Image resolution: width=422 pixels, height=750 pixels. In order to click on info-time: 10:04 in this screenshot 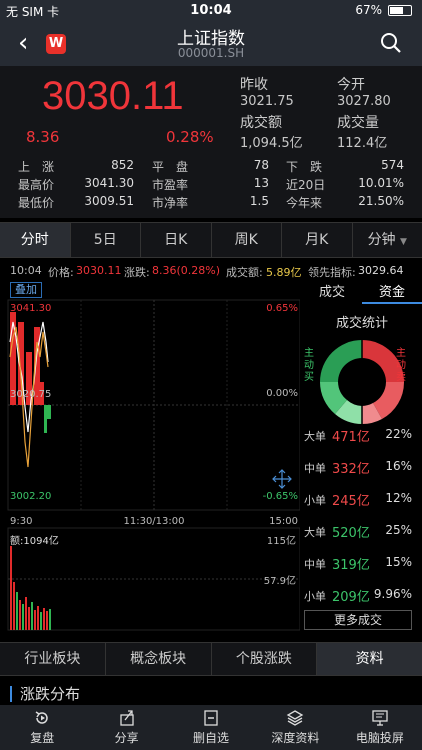, I will do `click(26, 270)`.